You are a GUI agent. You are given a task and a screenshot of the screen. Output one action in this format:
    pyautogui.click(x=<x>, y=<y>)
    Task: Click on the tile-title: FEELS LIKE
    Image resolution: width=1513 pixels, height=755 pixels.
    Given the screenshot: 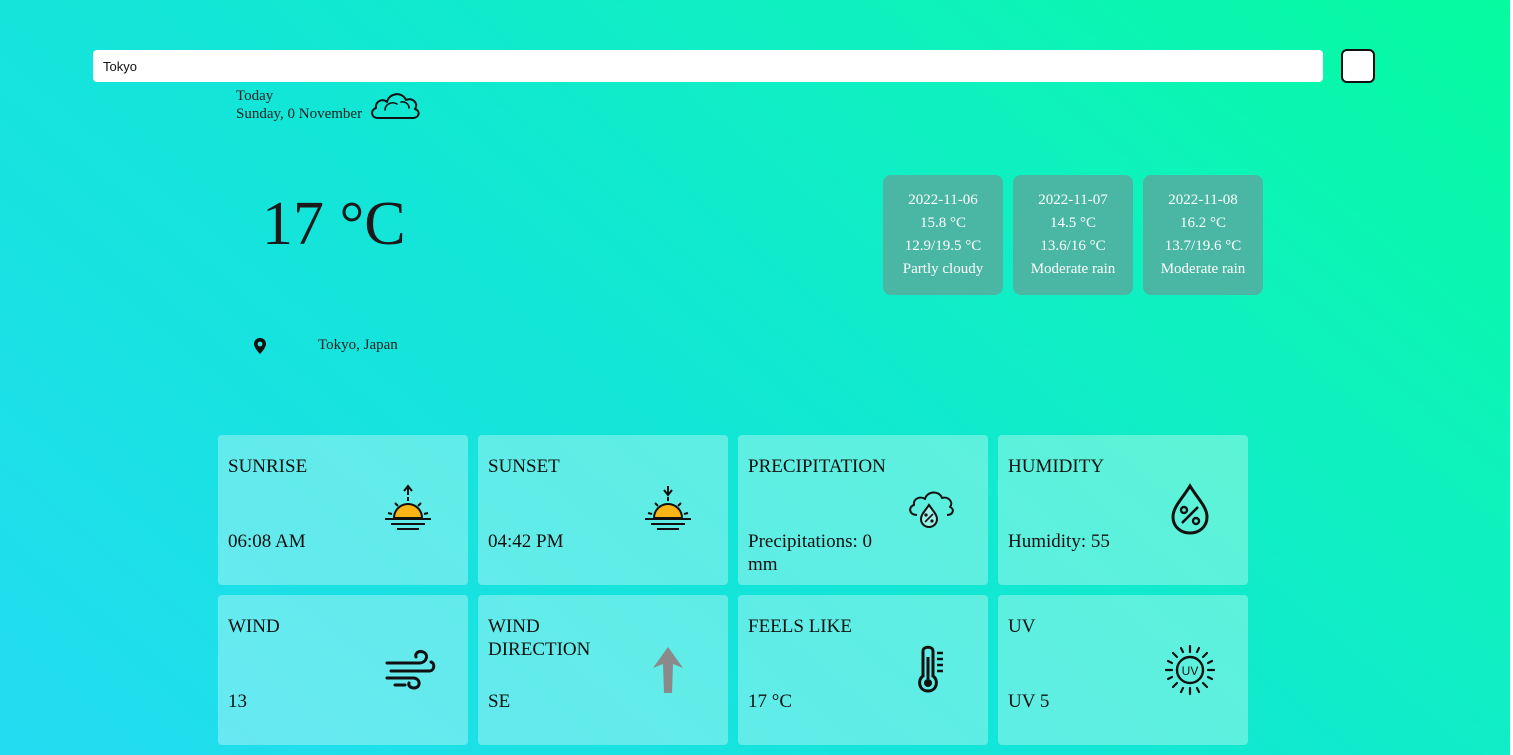 What is the action you would take?
    pyautogui.click(x=800, y=626)
    